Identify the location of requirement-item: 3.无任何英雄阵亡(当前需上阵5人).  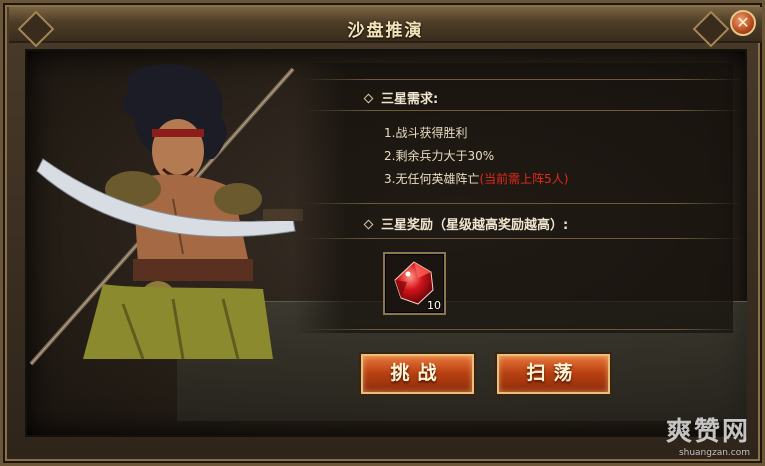
(476, 178).